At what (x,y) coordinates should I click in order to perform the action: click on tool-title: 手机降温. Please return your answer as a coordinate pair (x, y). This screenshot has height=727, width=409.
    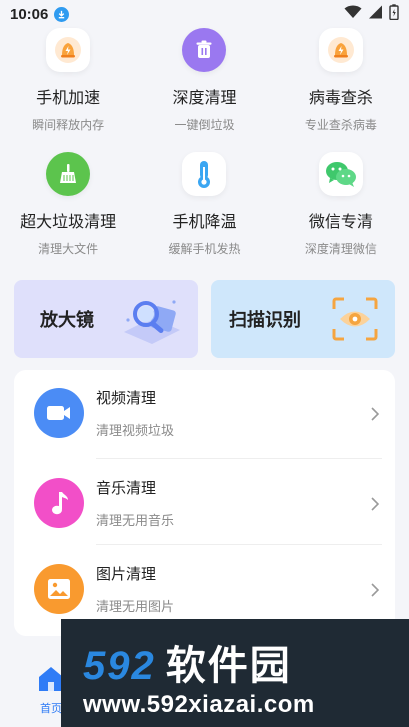
    Looking at the image, I should click on (204, 222).